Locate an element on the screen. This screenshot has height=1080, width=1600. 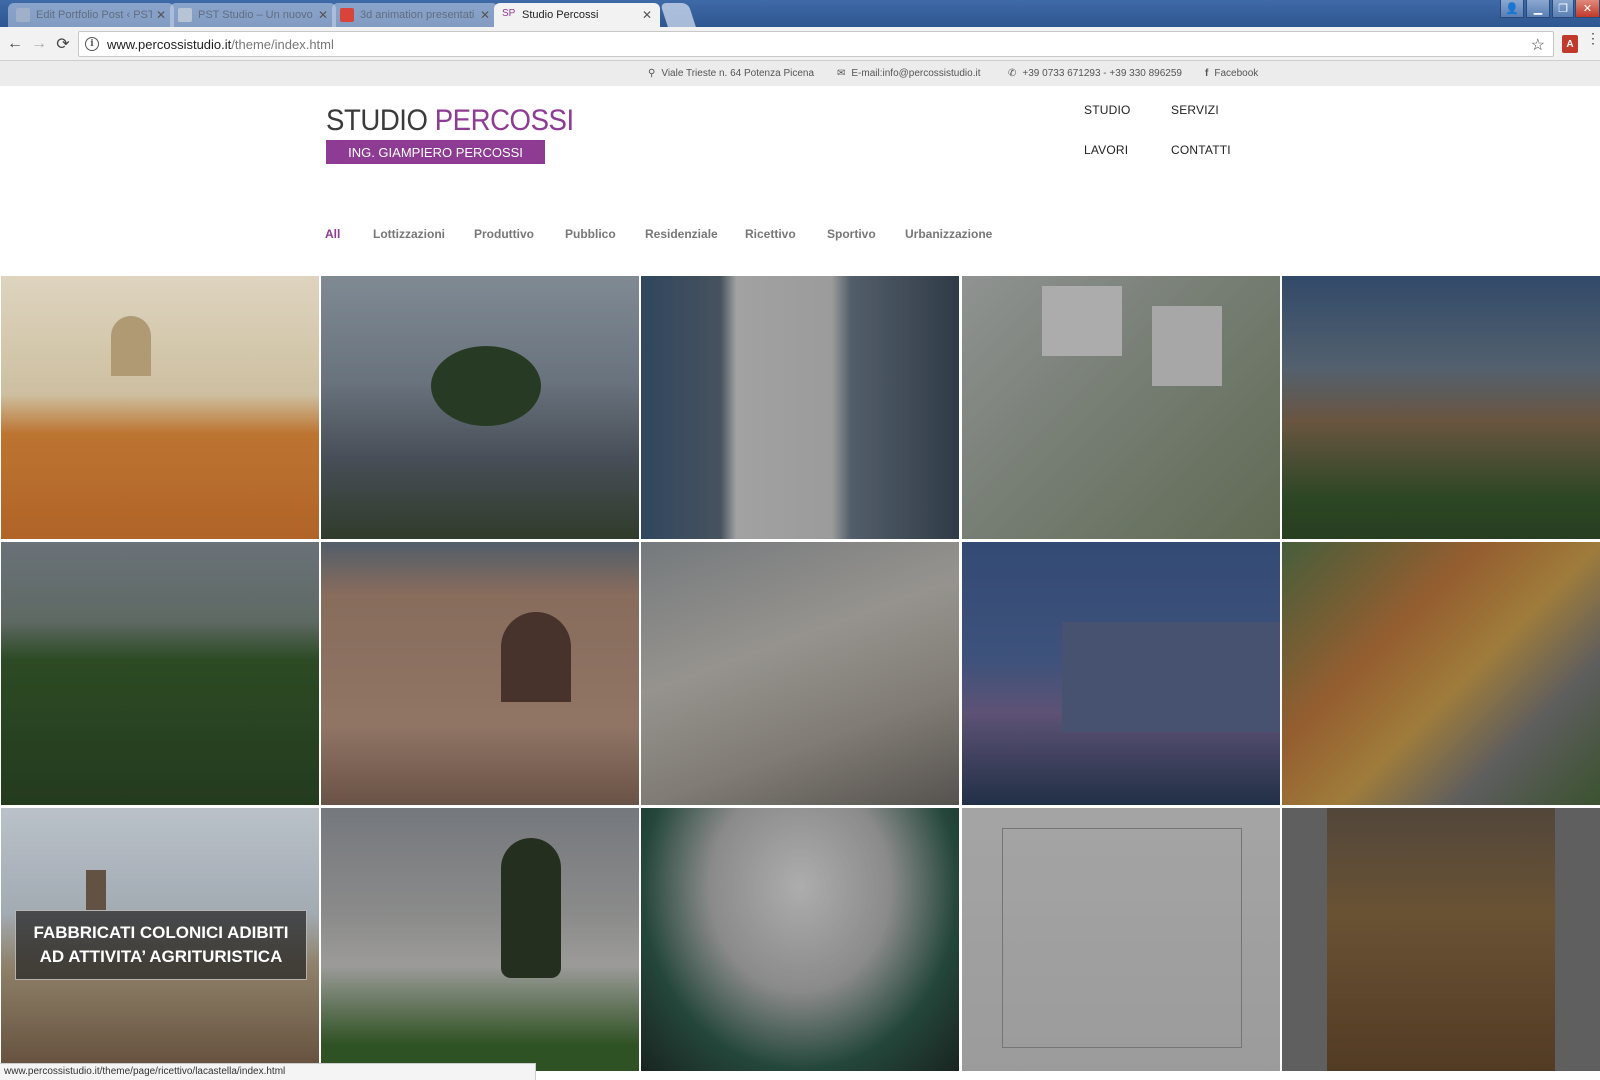
close-window-icon: ✕ is located at coordinates (1587, 9).